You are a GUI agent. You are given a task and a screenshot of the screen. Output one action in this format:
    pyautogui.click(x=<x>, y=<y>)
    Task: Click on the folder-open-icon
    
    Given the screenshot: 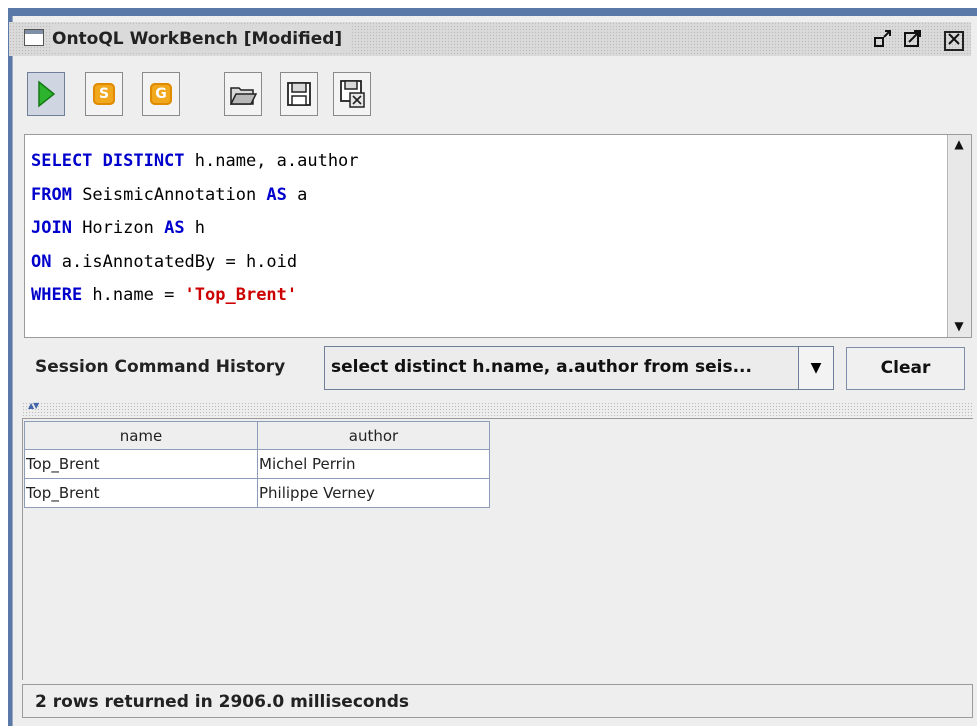 What is the action you would take?
    pyautogui.click(x=243, y=96)
    